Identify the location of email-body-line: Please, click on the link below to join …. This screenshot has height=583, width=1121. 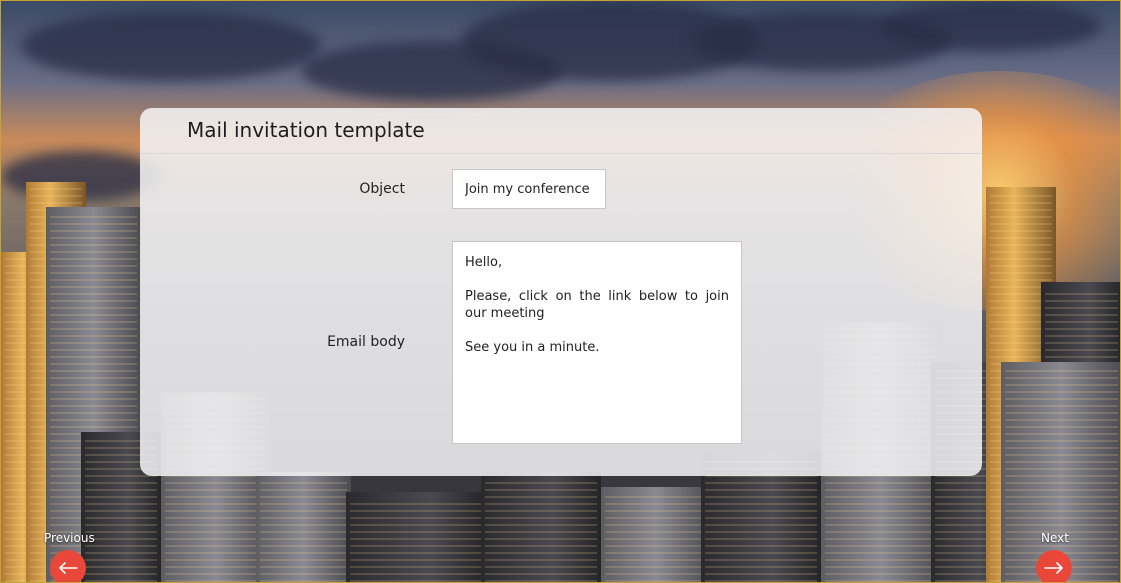
(597, 305).